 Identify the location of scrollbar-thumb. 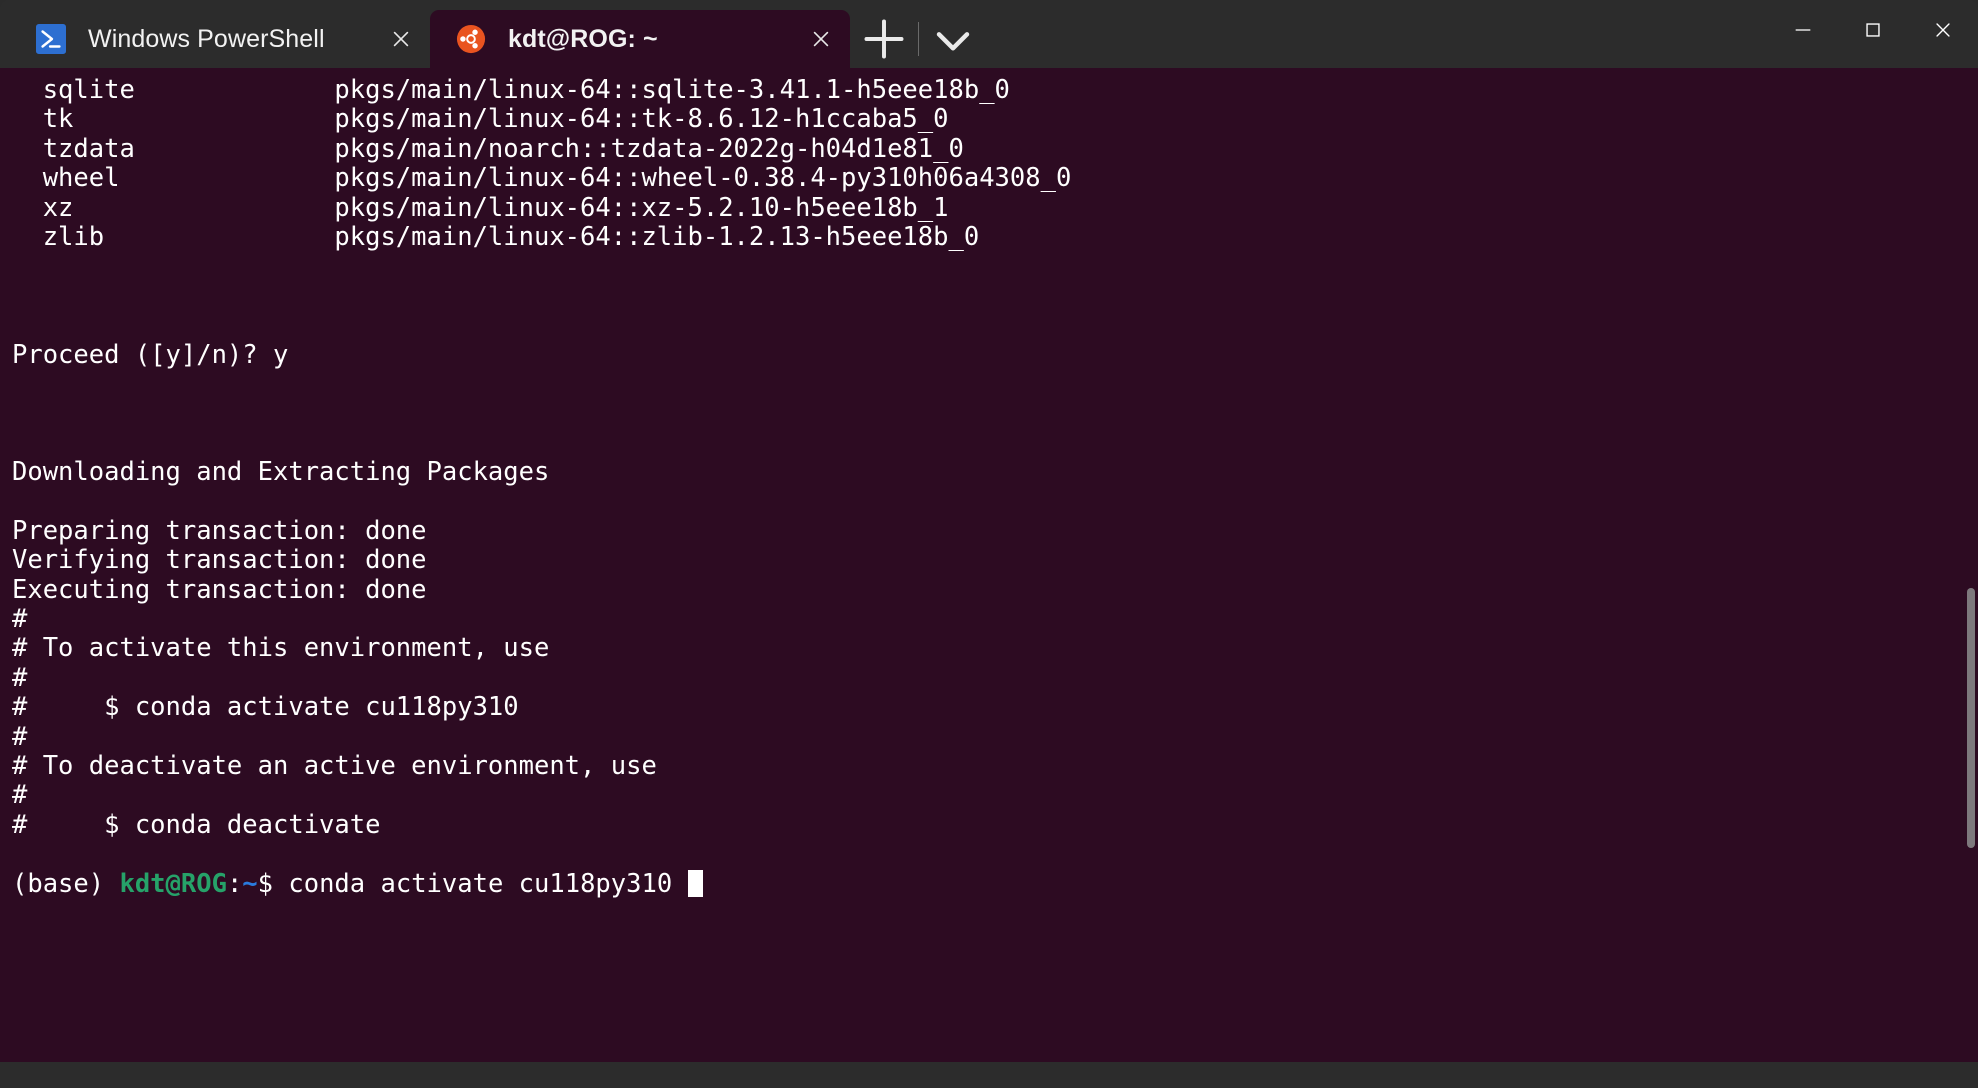
(1971, 718).